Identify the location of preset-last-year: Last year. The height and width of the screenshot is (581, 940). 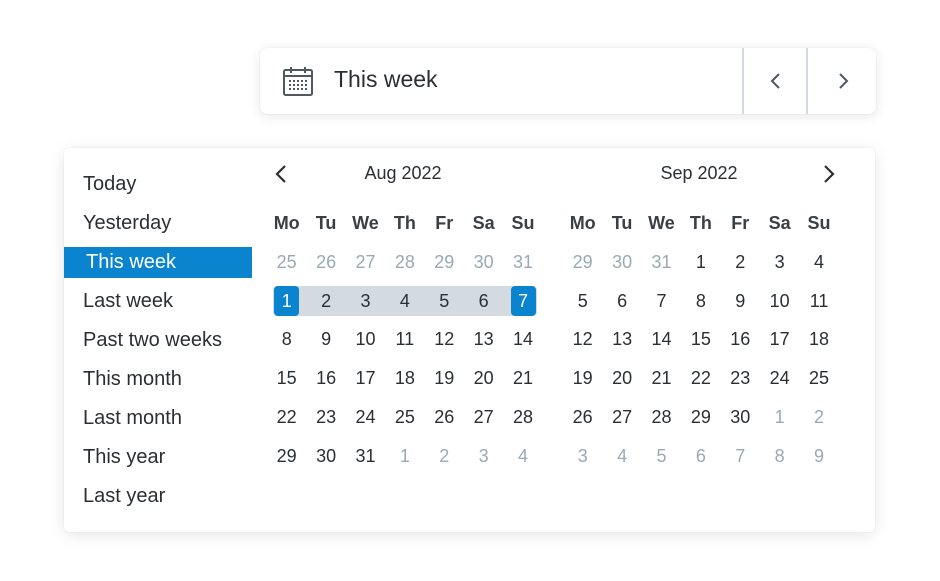
(158, 496).